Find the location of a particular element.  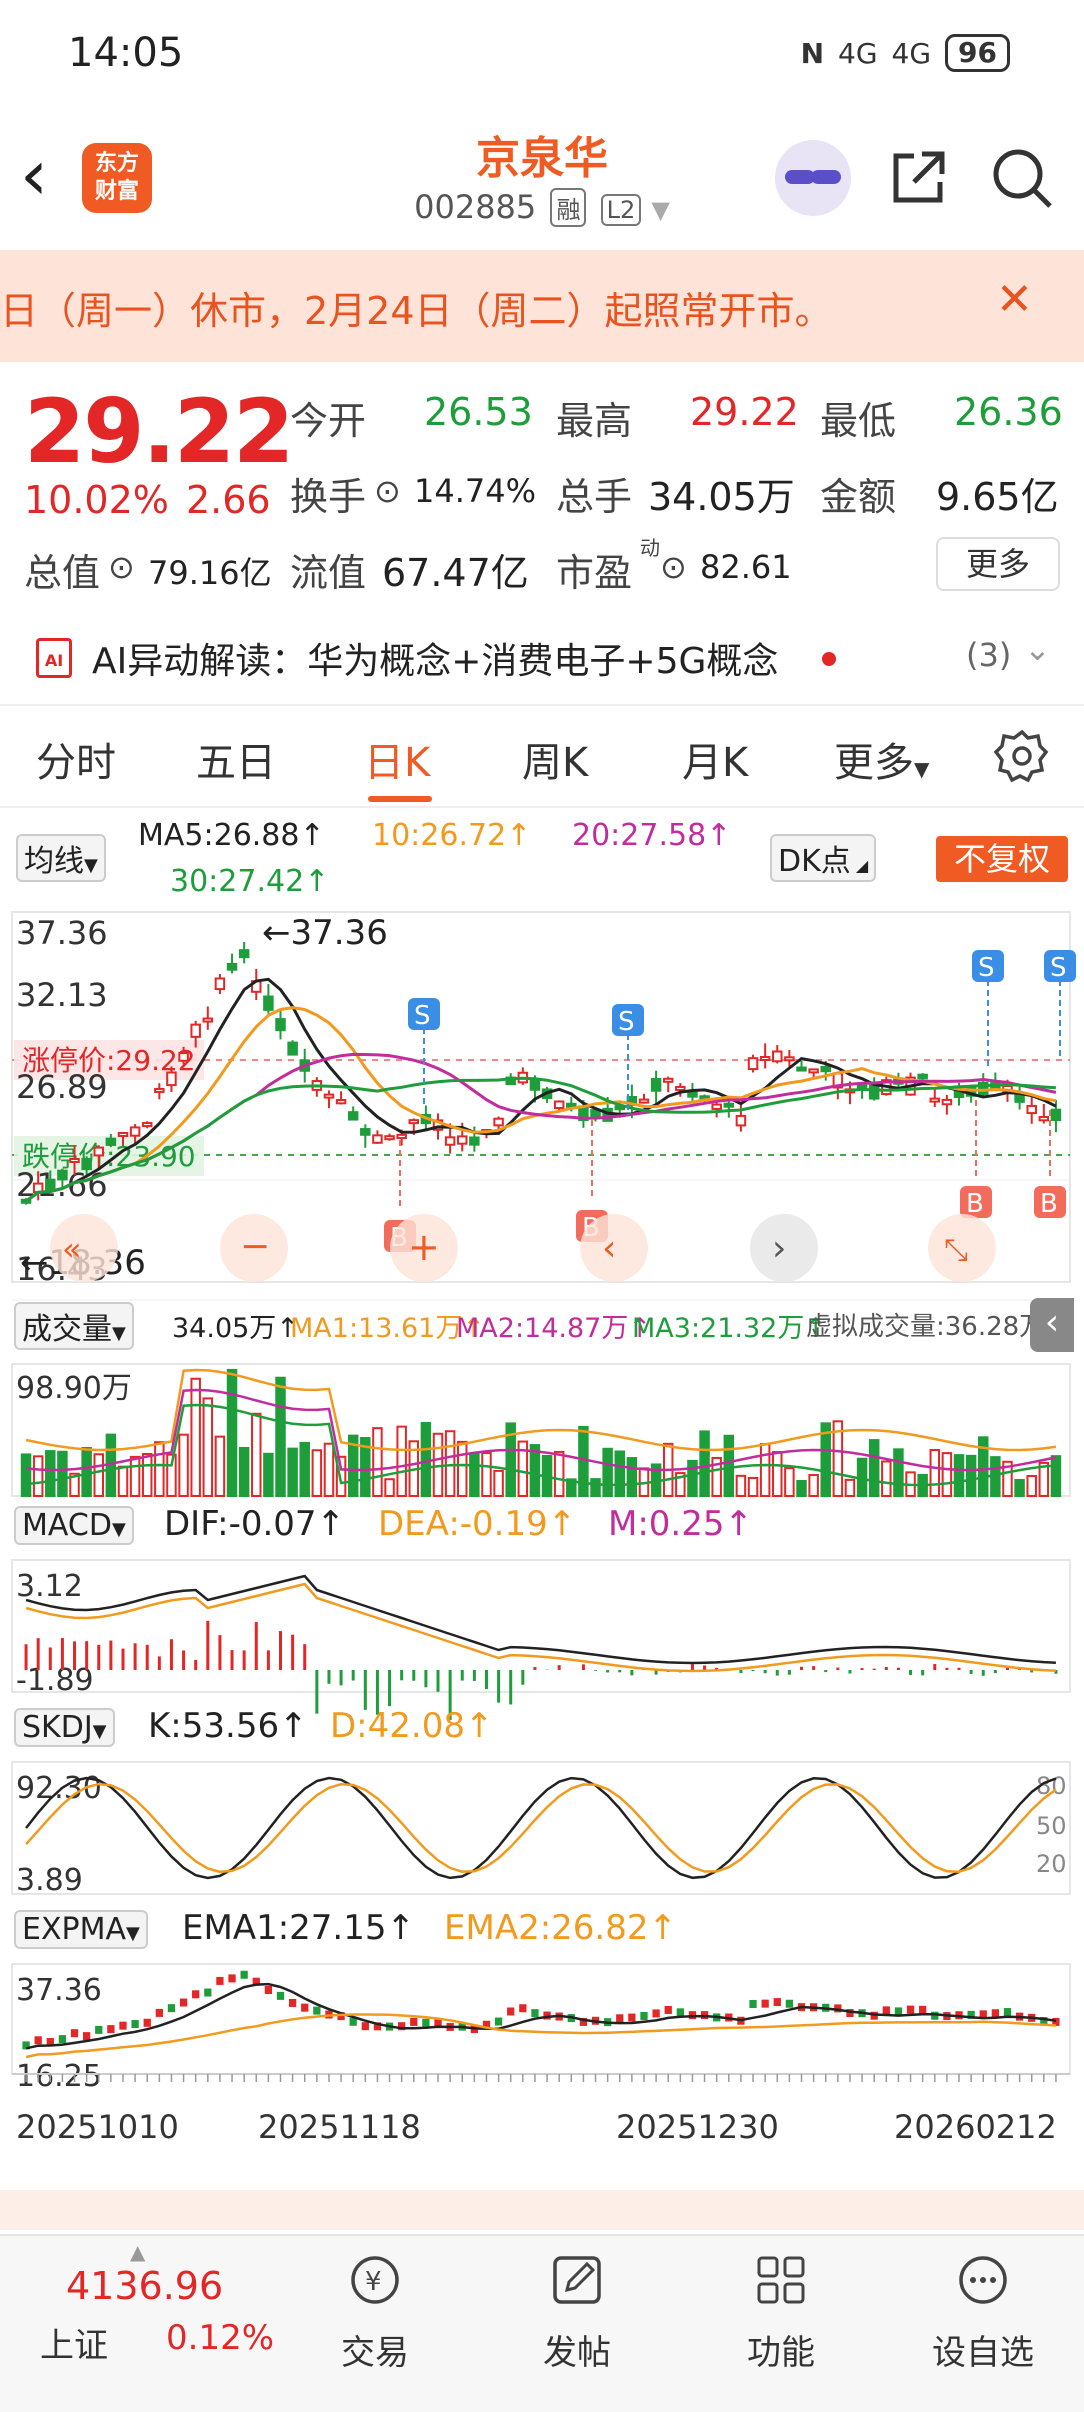

ai-robot-icon is located at coordinates (813, 178).